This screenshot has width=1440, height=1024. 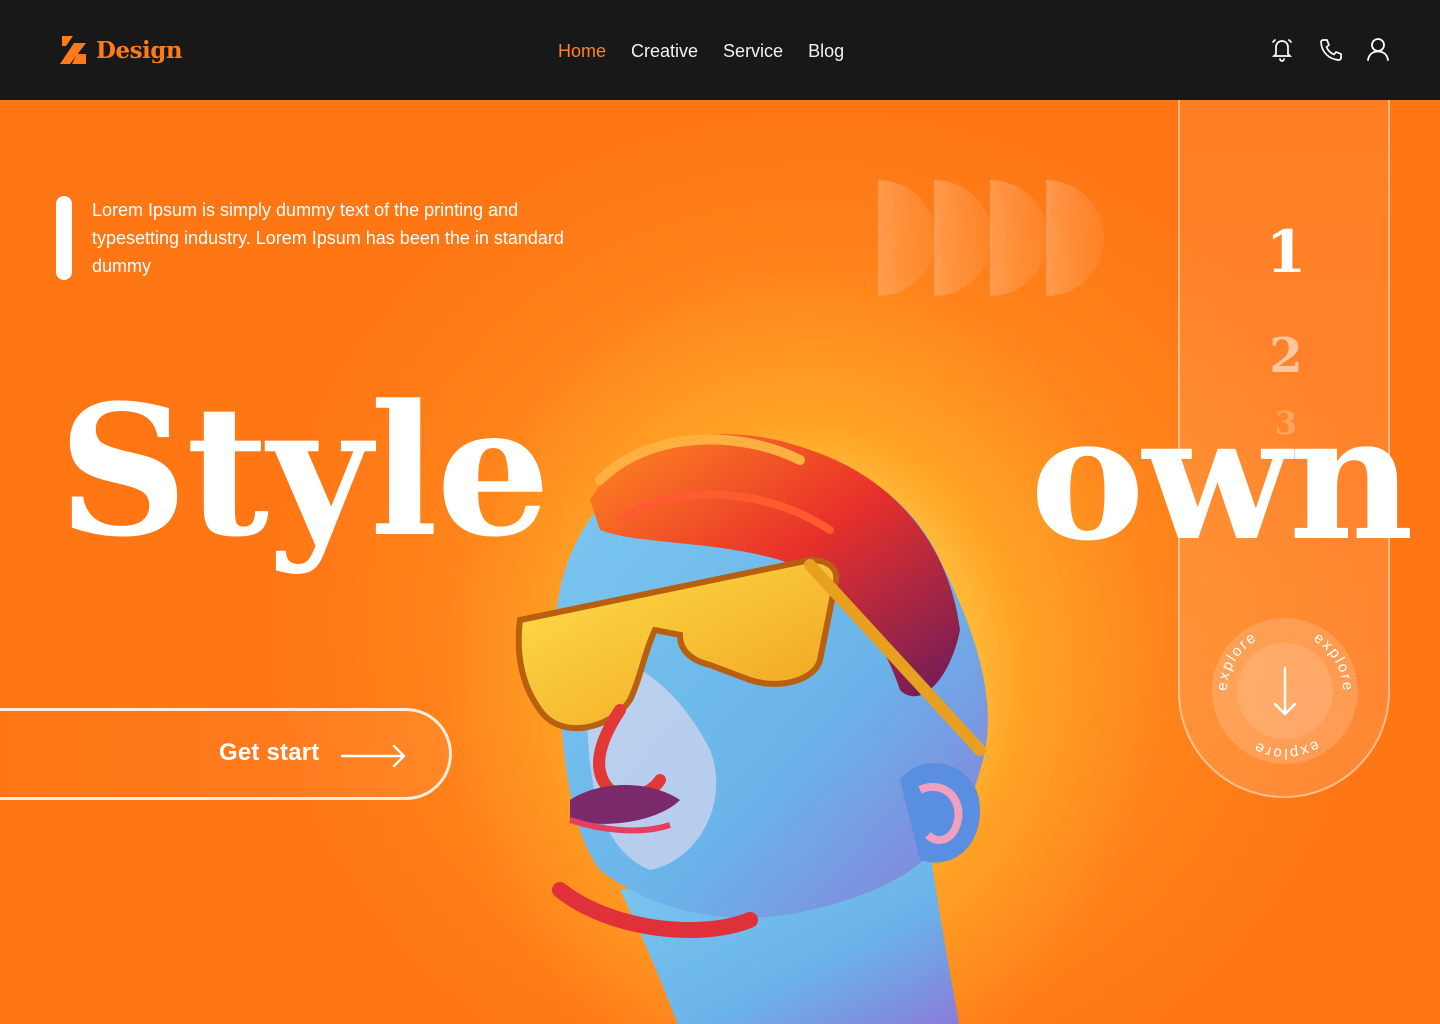 I want to click on slide-number-1: 1, so click(x=1286, y=252).